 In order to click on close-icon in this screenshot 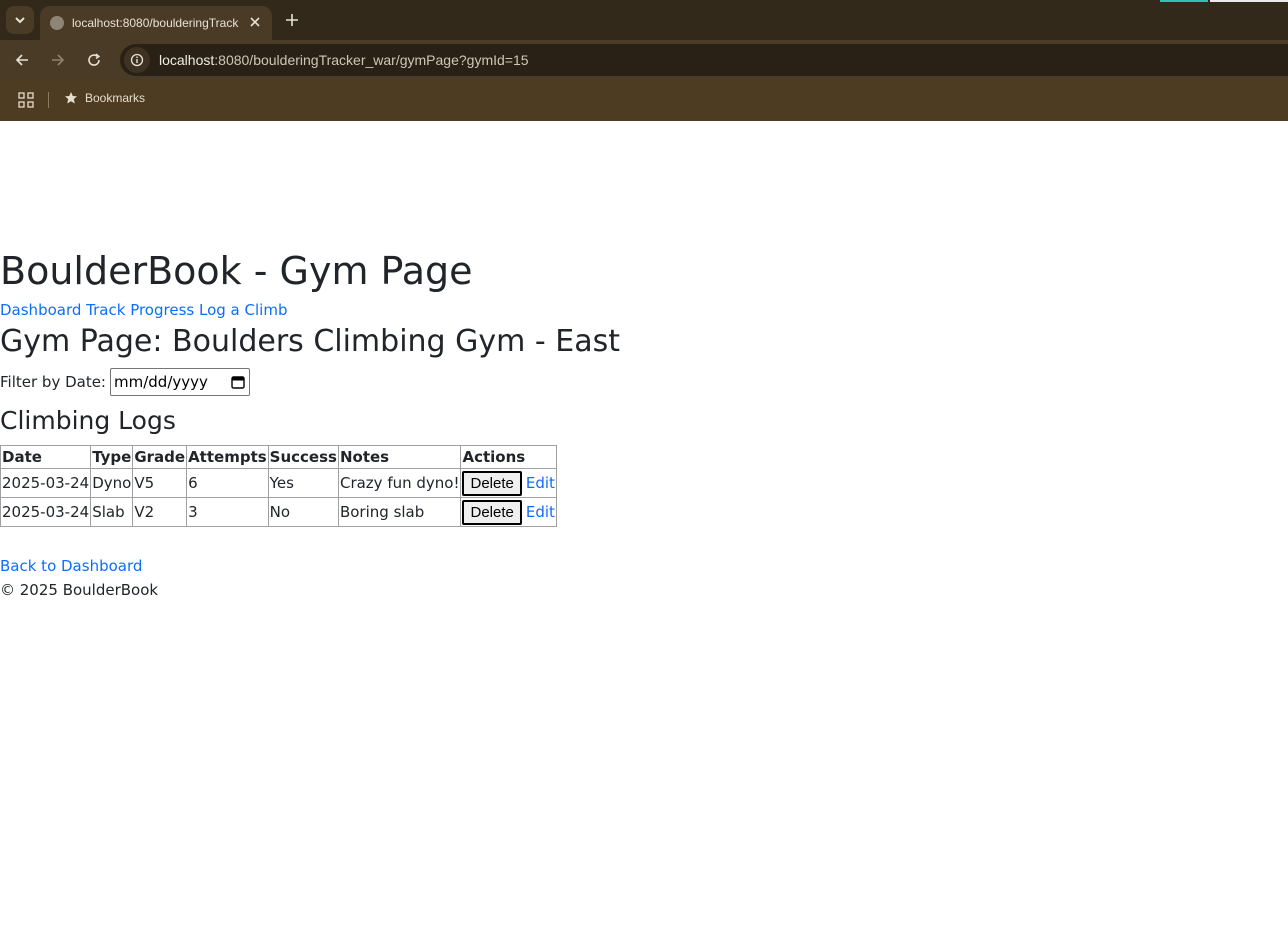, I will do `click(255, 22)`.